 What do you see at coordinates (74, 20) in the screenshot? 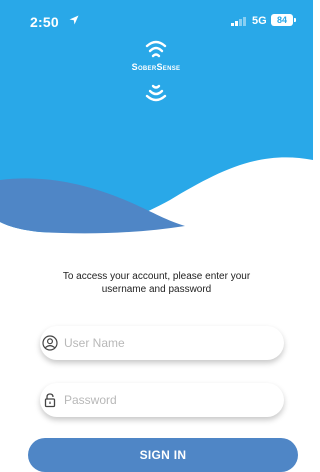
I see `location-arrow-icon` at bounding box center [74, 20].